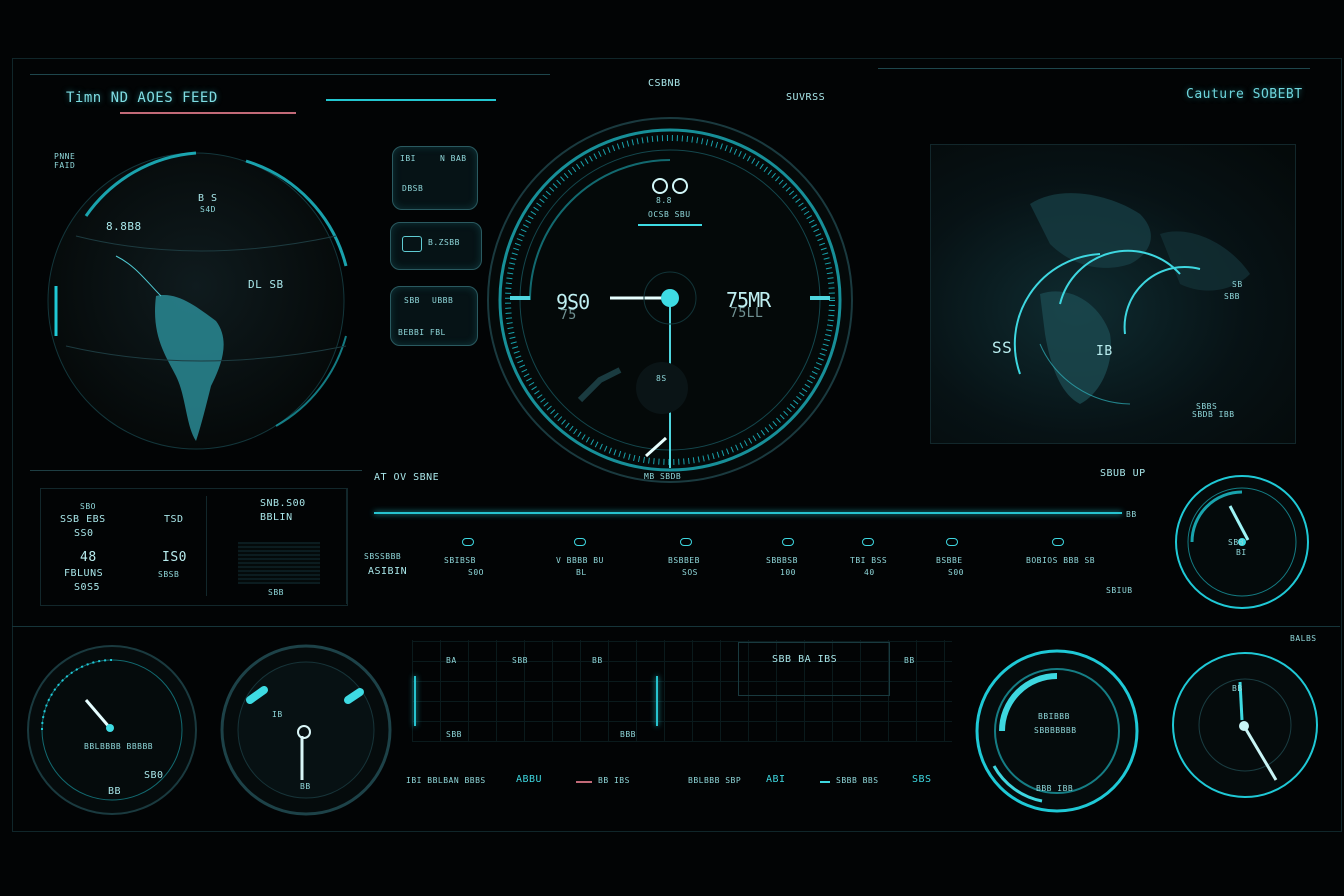 Image resolution: width=1344 pixels, height=896 pixels. Describe the element at coordinates (174, 557) in the screenshot. I see `stat-4-value: IS0` at that location.